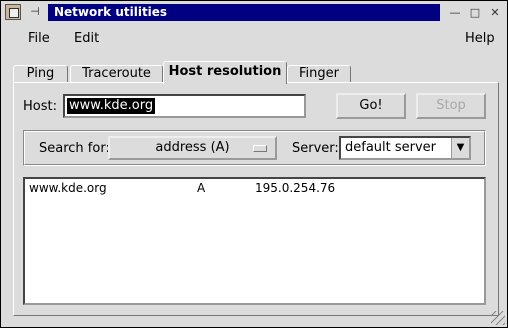 This screenshot has height=328, width=508. Describe the element at coordinates (319, 74) in the screenshot. I see `tab-finger: Finger` at that location.